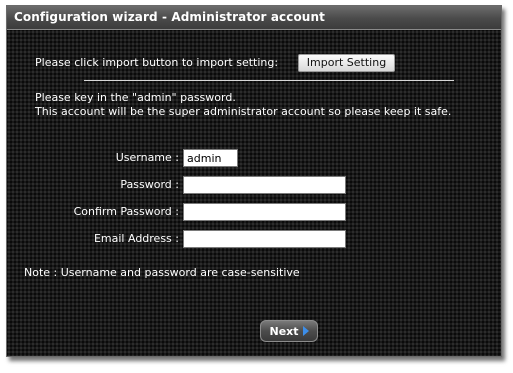 The width and height of the screenshot is (513, 373). Describe the element at coordinates (136, 238) in the screenshot. I see `email-label: Email Address :` at that location.